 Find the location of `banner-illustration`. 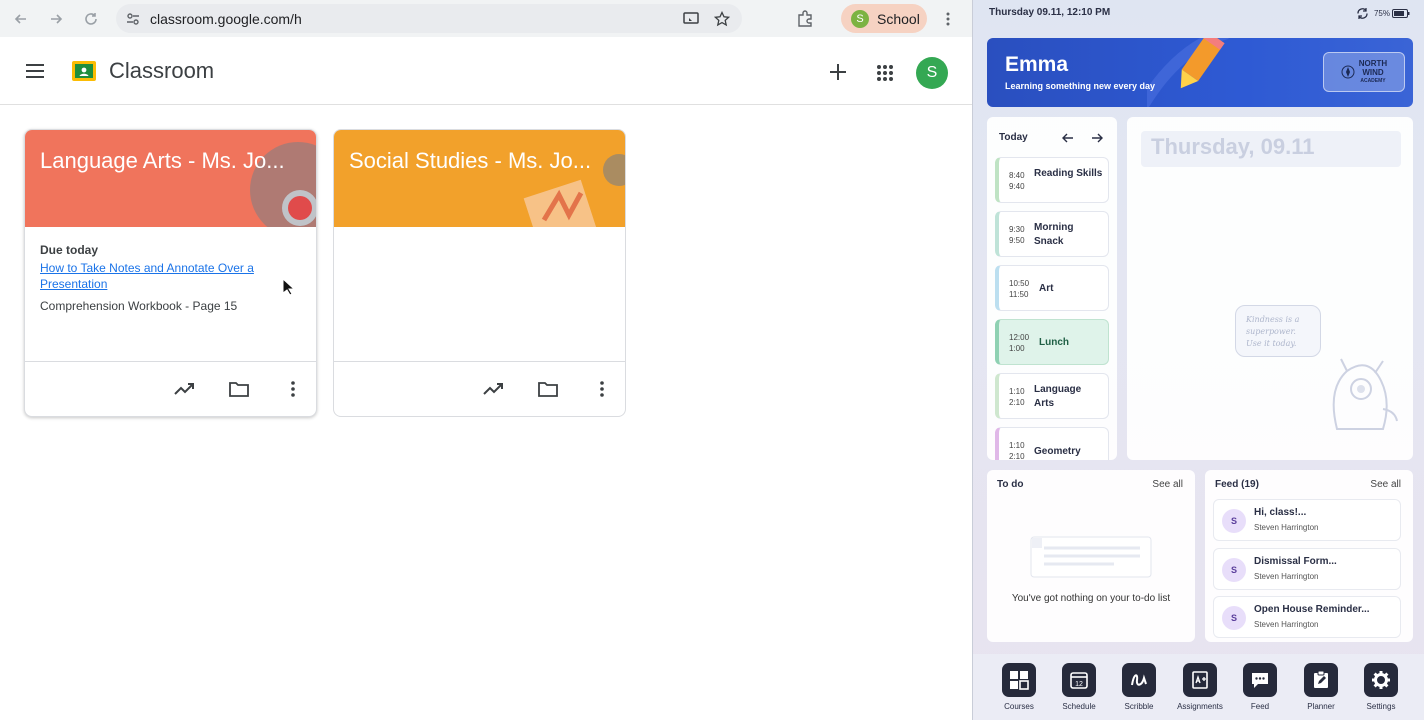

banner-illustration is located at coordinates (283, 184).